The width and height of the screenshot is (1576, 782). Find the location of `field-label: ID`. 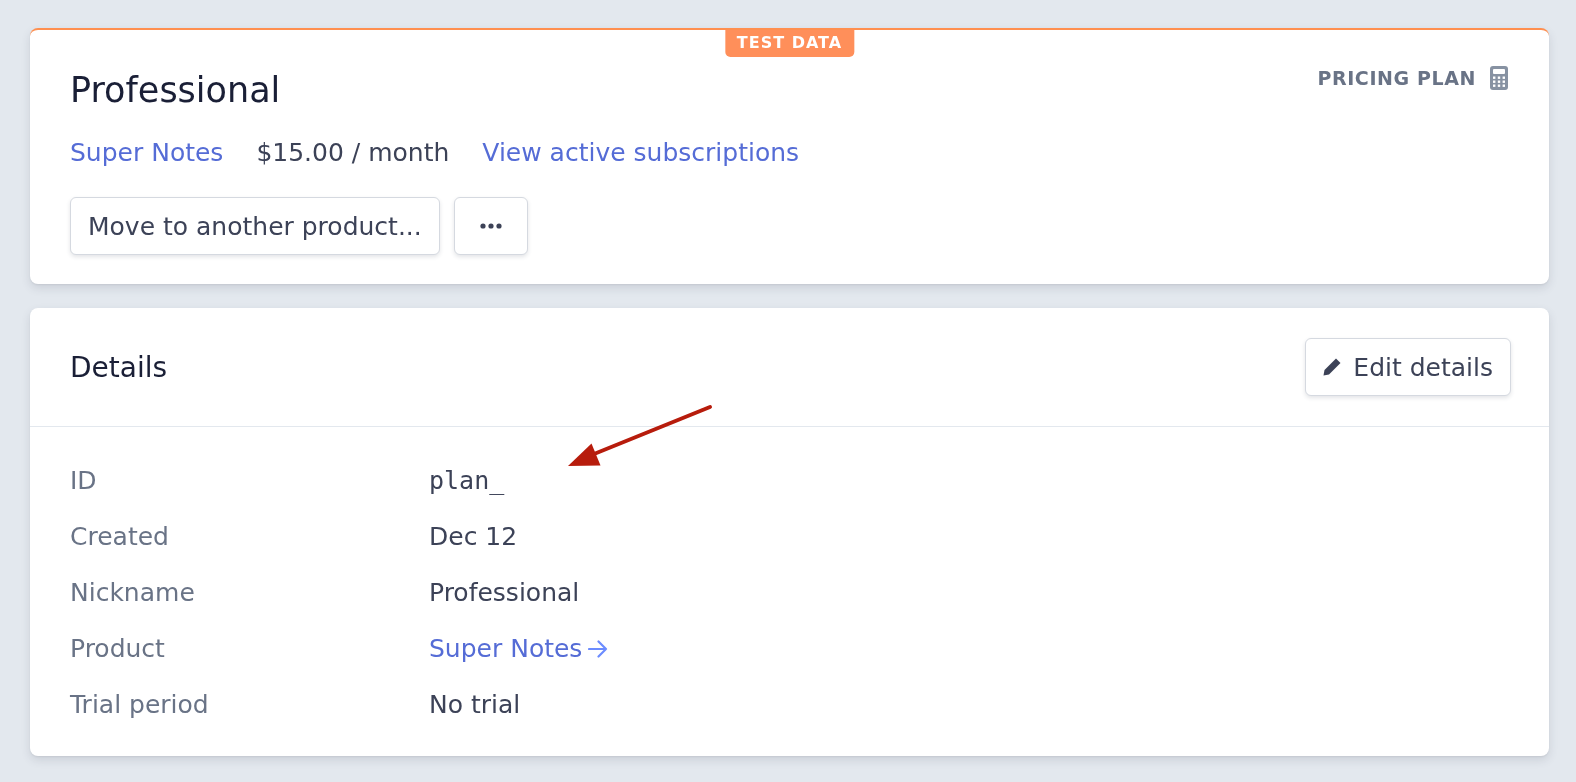

field-label: ID is located at coordinates (84, 481).